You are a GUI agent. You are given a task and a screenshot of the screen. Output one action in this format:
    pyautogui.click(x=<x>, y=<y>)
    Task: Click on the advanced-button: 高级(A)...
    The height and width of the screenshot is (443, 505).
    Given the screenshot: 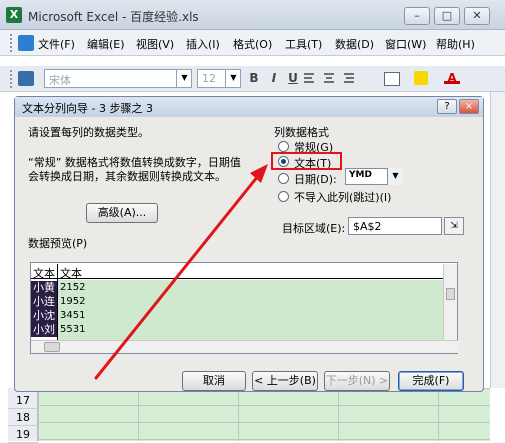 What is the action you would take?
    pyautogui.click(x=122, y=213)
    